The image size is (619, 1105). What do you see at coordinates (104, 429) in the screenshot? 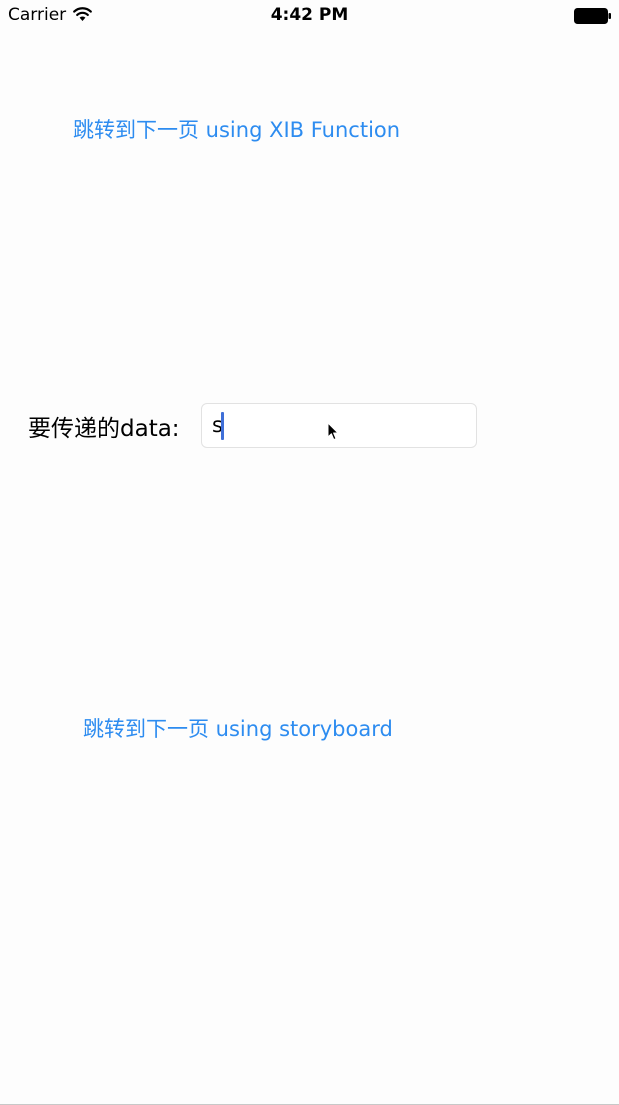
I see `data-label: 要传递的data:` at bounding box center [104, 429].